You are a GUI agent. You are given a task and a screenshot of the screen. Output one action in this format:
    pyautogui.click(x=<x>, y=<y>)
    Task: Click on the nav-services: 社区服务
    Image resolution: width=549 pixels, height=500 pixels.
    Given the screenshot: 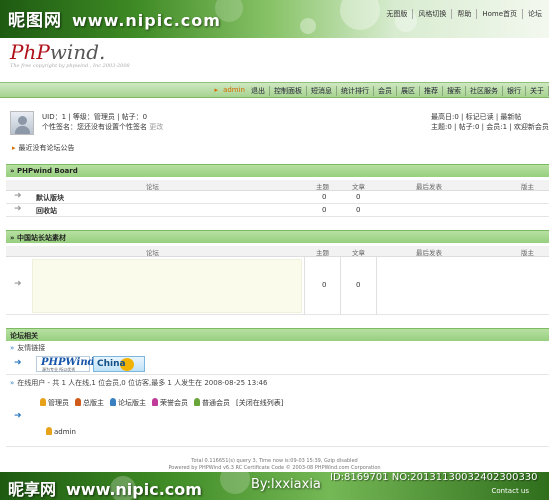 What is the action you would take?
    pyautogui.click(x=484, y=91)
    